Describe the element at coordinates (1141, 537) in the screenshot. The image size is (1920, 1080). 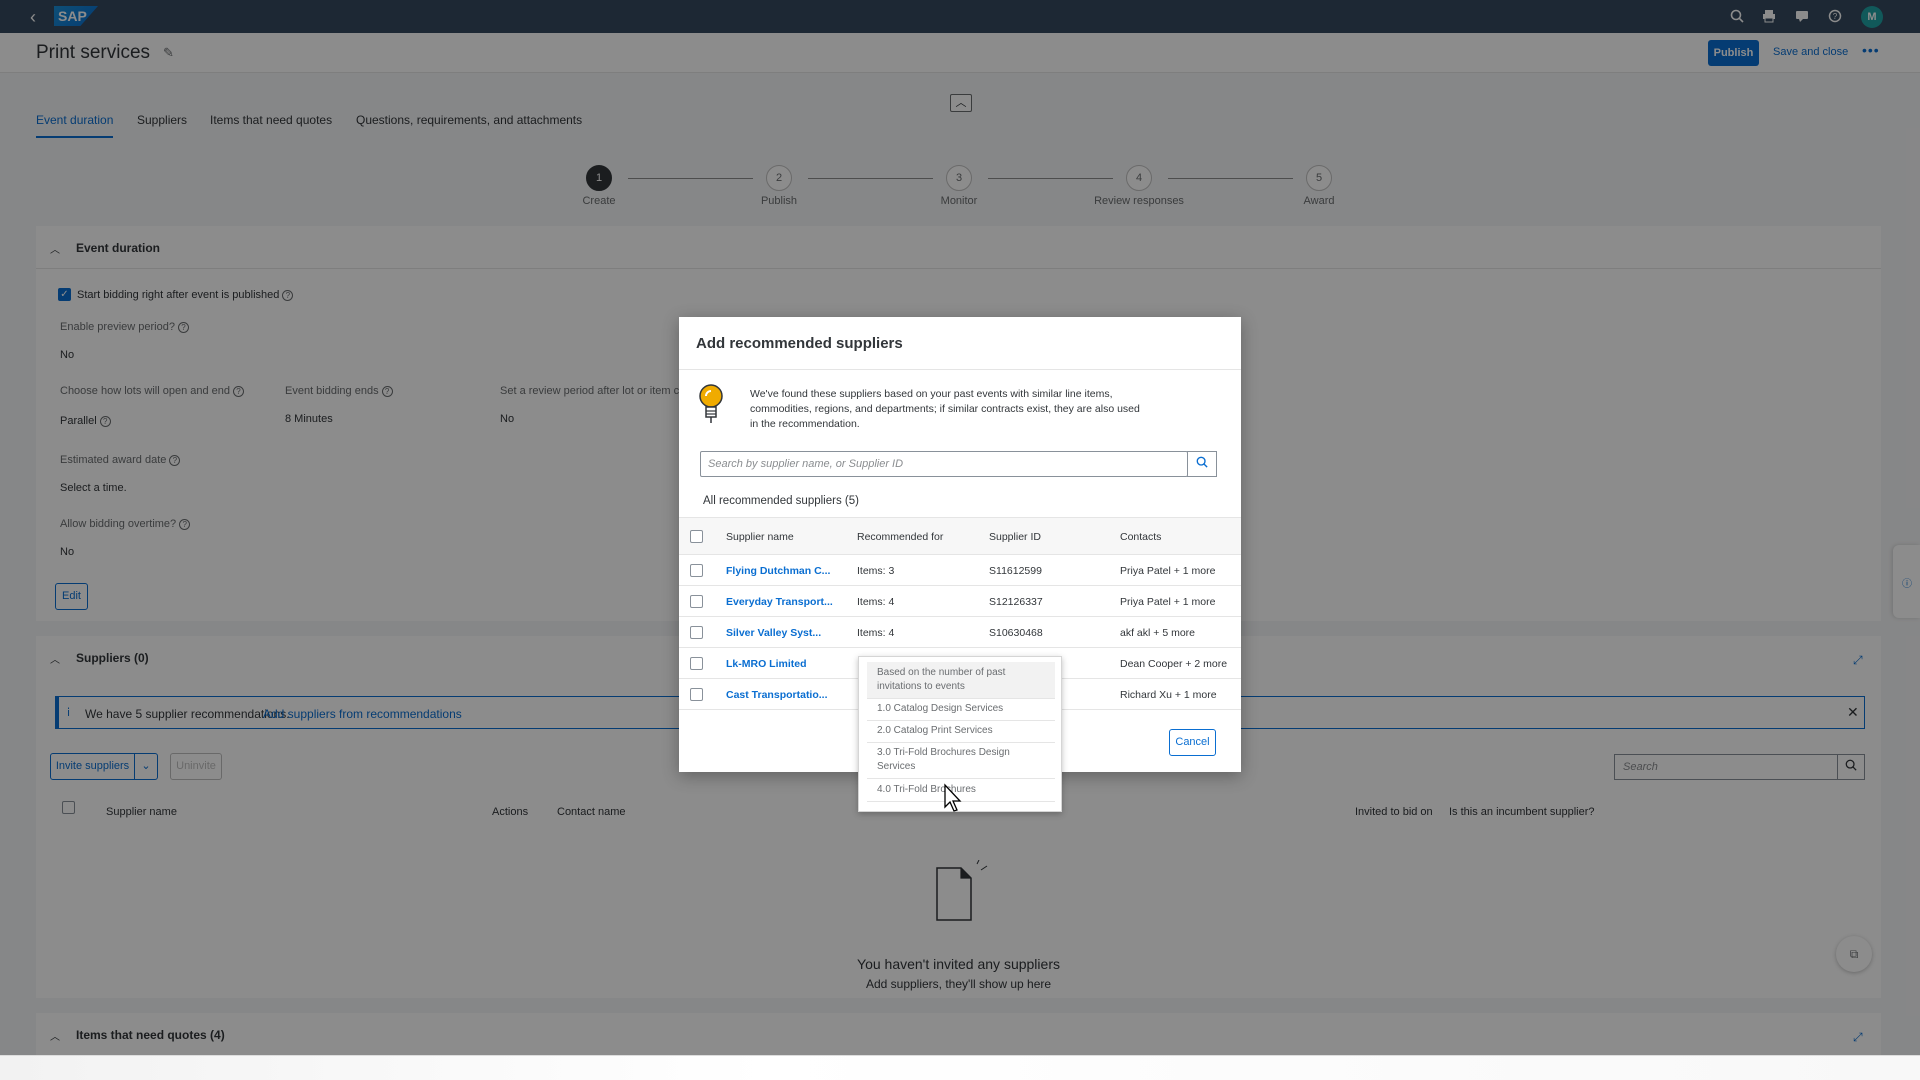
I see `column-header: Contacts` at that location.